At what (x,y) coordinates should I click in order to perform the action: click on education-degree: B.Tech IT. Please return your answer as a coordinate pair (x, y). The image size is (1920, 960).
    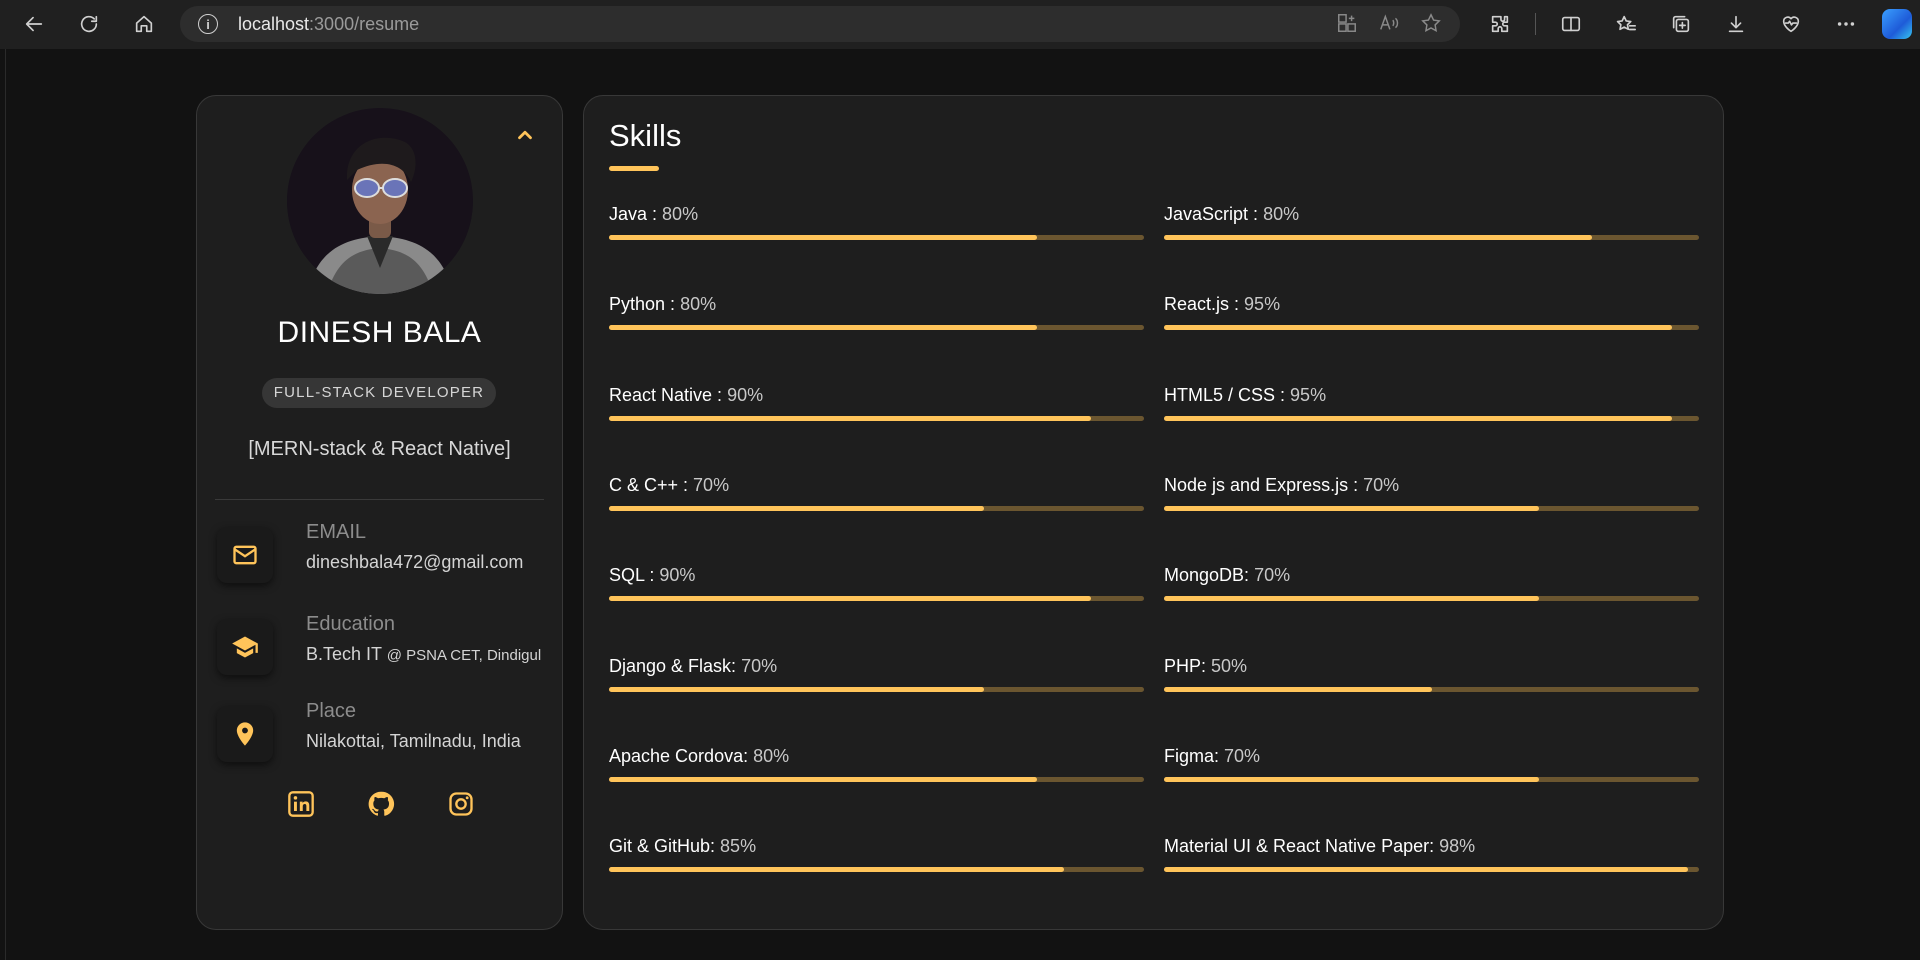
    Looking at the image, I should click on (344, 654).